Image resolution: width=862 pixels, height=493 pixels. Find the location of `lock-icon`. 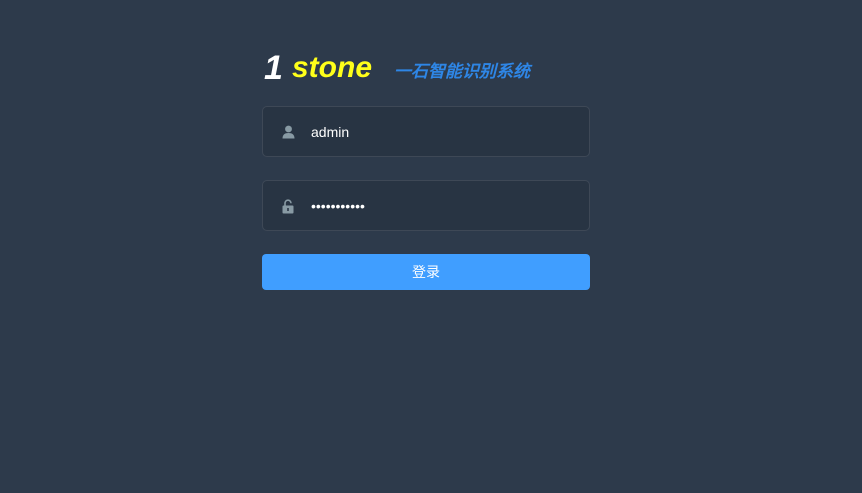

lock-icon is located at coordinates (288, 206).